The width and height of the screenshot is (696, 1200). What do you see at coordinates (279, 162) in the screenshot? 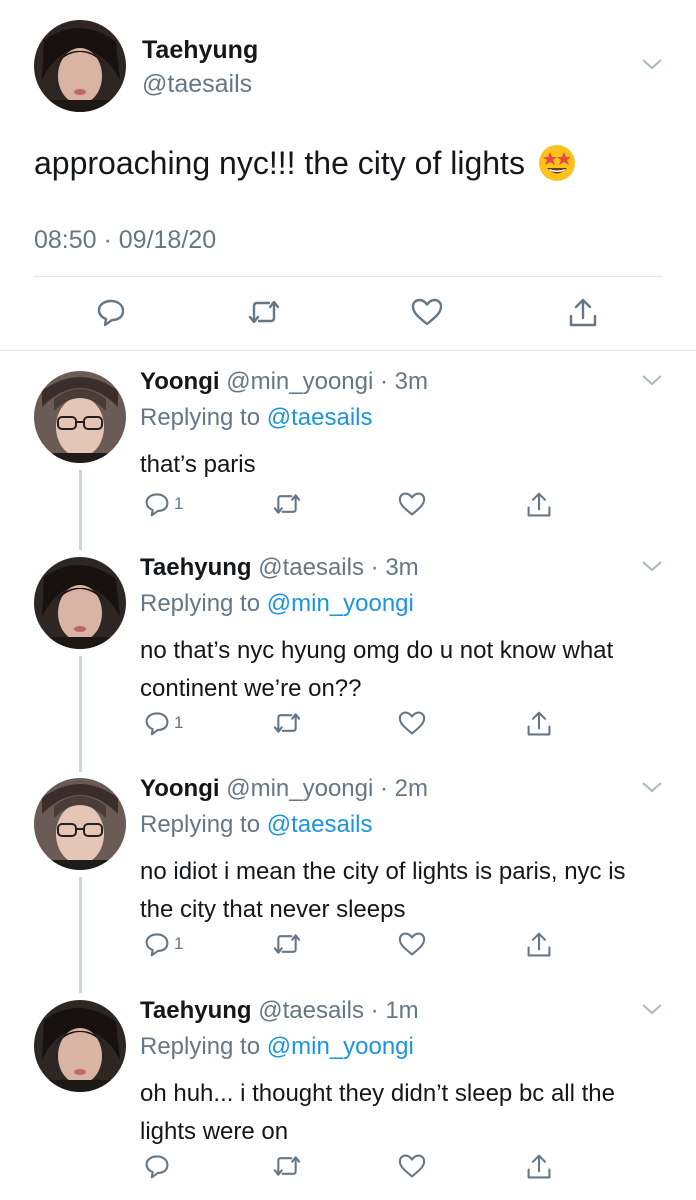
I see `tweet-text: approaching nyc!!! the city of lights` at bounding box center [279, 162].